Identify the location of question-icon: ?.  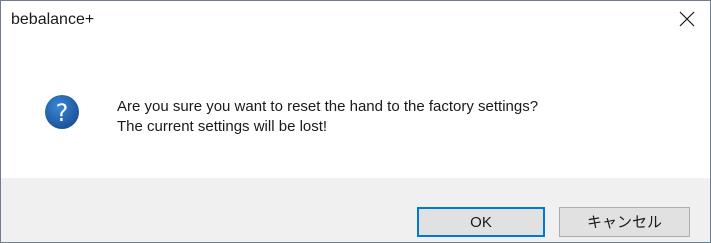
(62, 112).